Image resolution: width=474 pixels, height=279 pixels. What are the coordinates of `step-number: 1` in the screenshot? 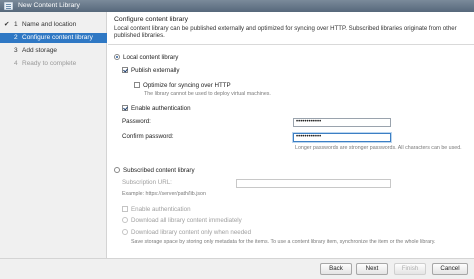 It's located at (16, 24).